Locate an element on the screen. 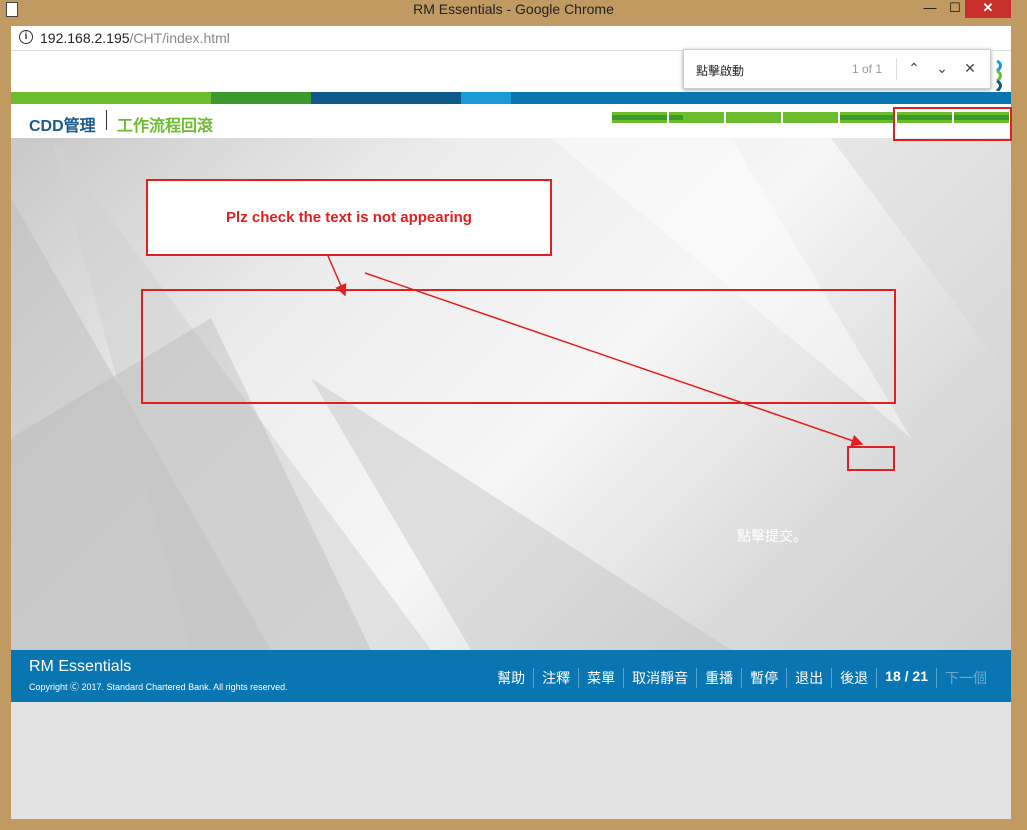 The width and height of the screenshot is (1027, 830). url-text: 192.168.2.195/CHT/index.html is located at coordinates (135, 38).